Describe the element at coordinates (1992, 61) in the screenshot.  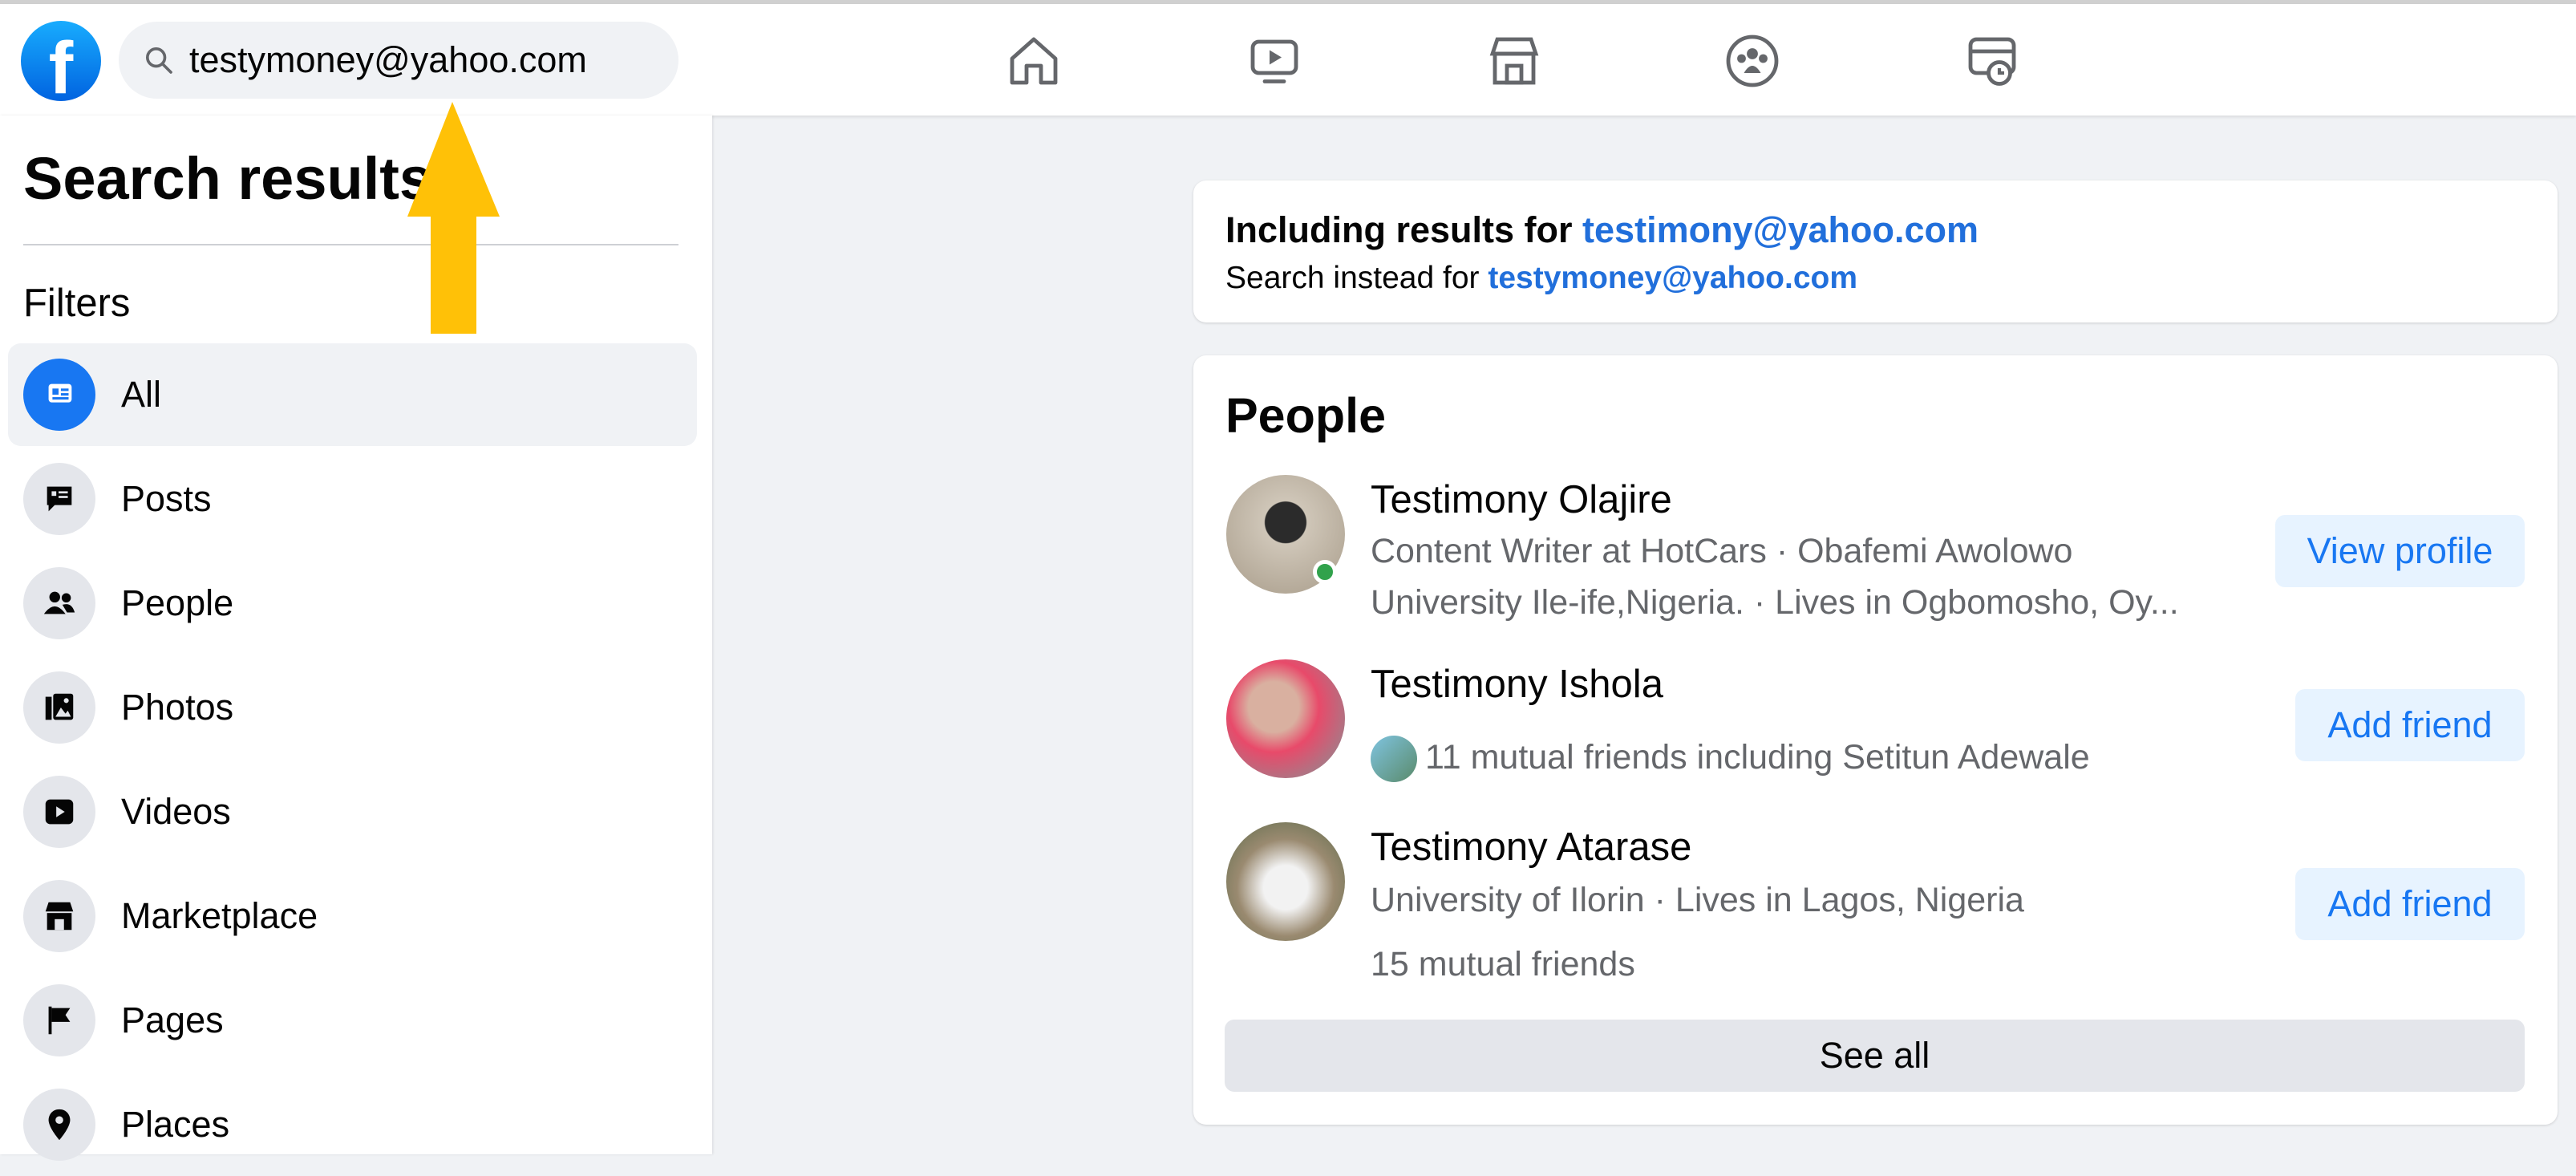
I see `gaming-icon` at that location.